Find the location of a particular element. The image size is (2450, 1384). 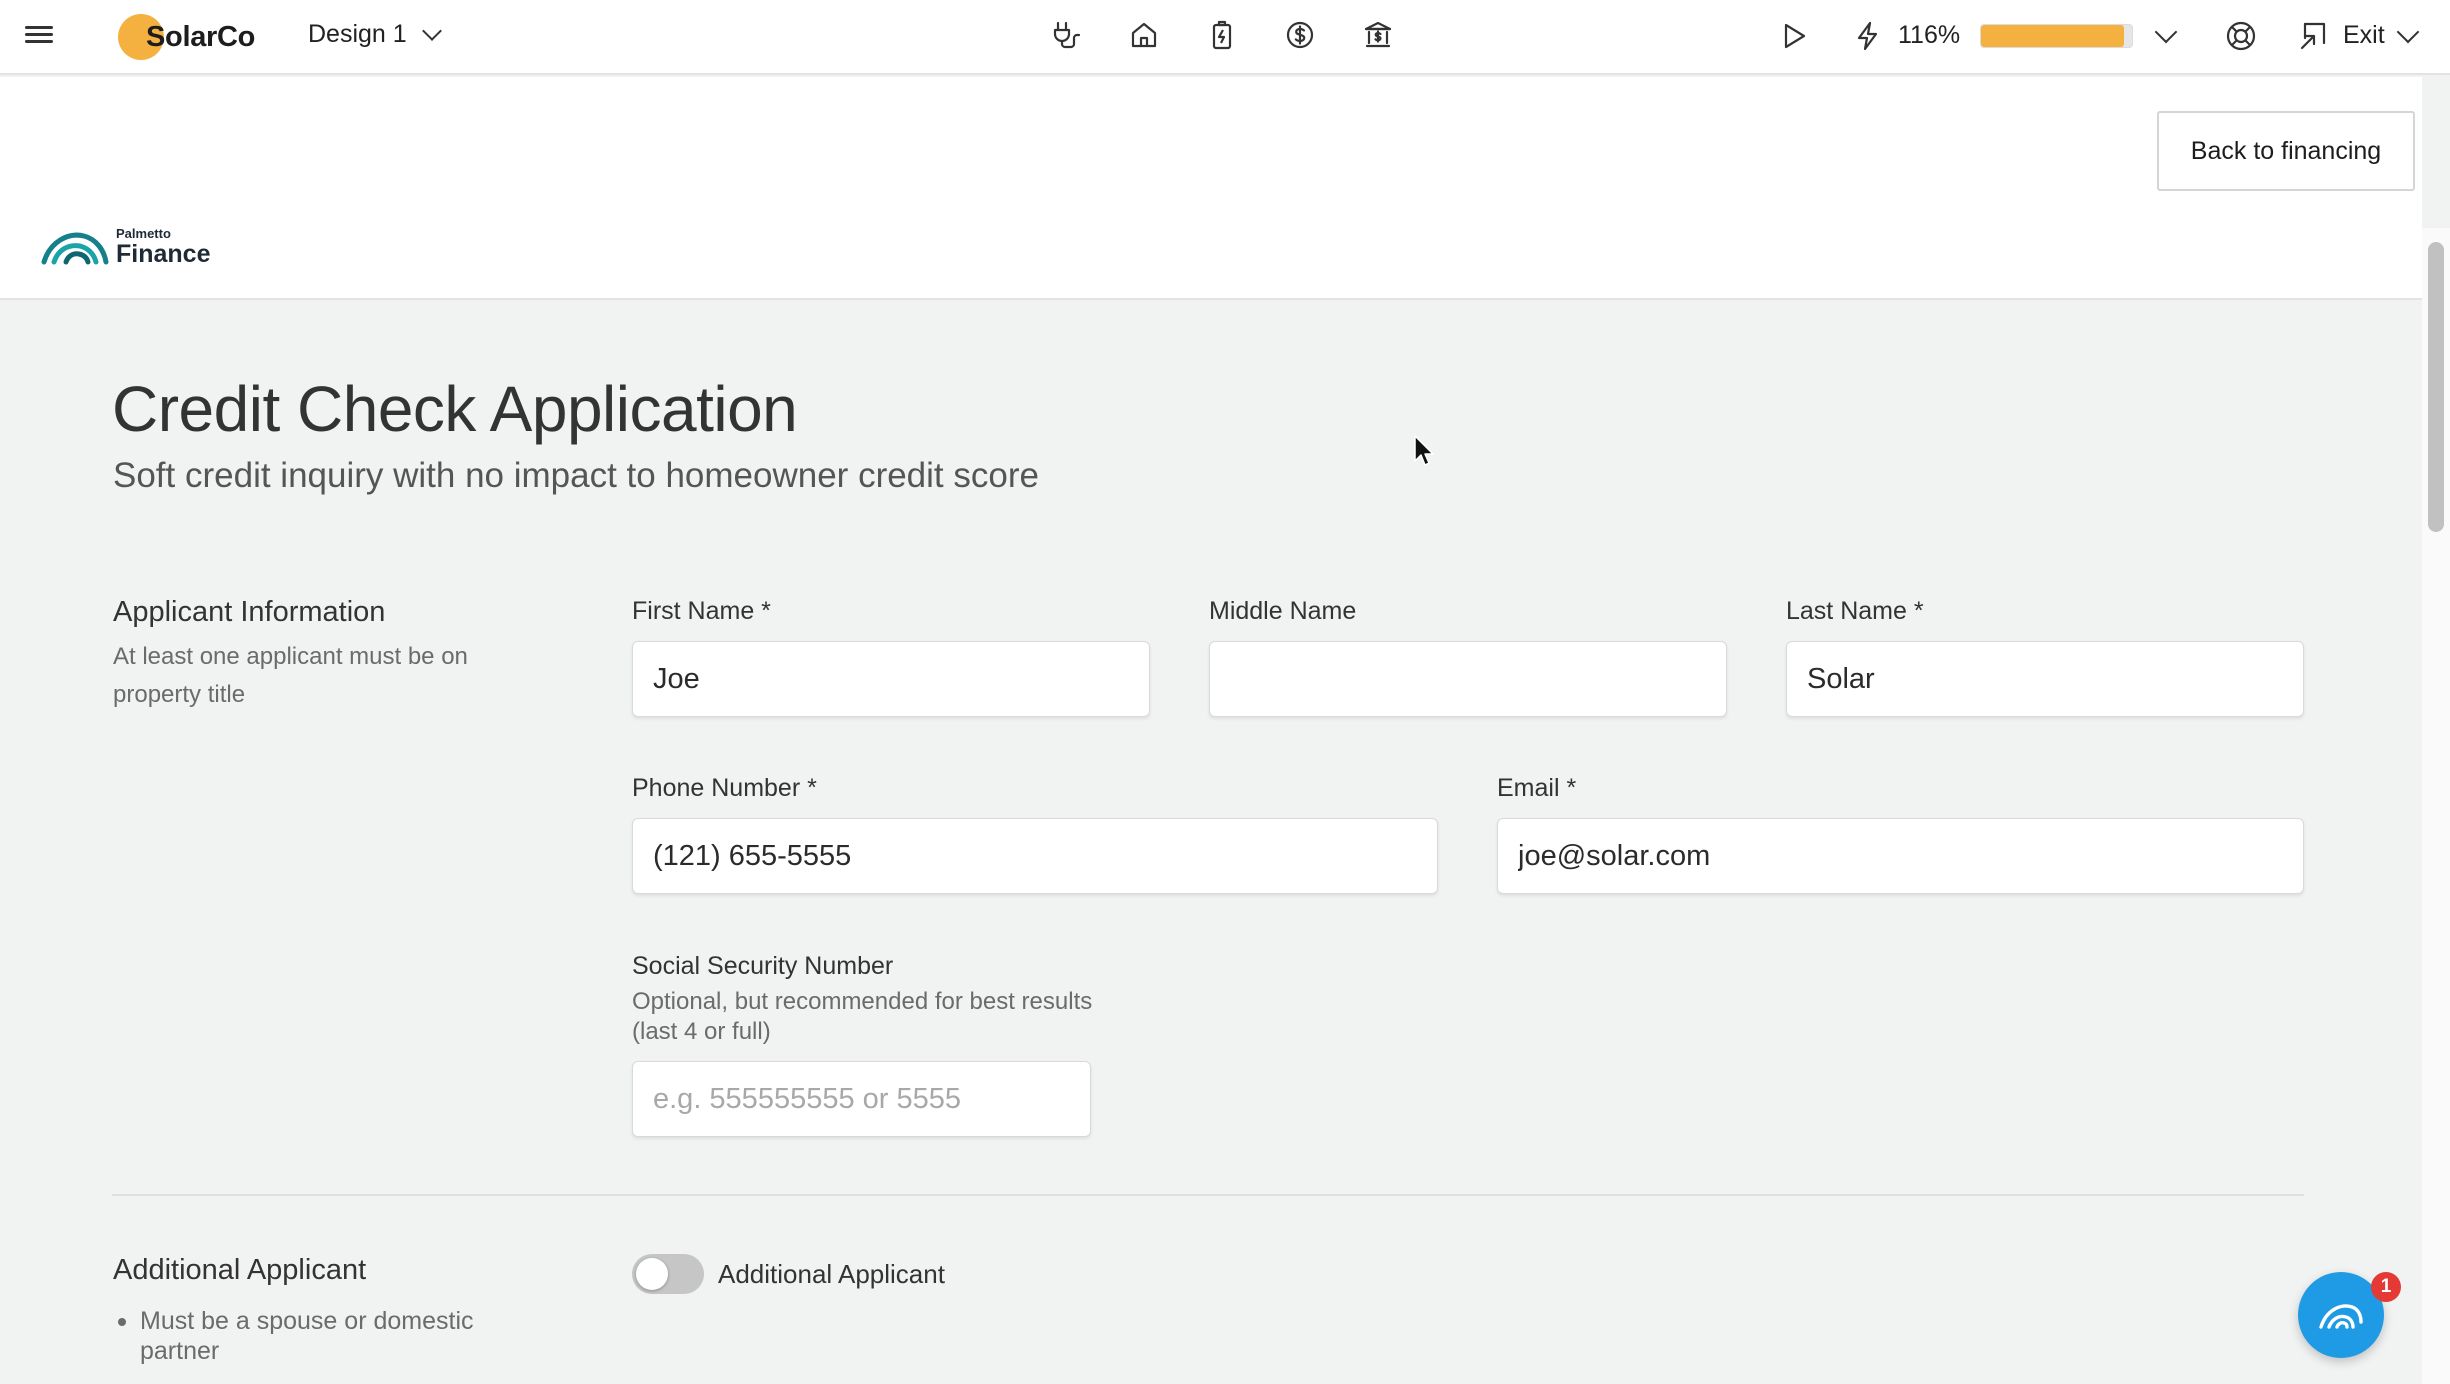

toggle-knob is located at coordinates (652, 1274).